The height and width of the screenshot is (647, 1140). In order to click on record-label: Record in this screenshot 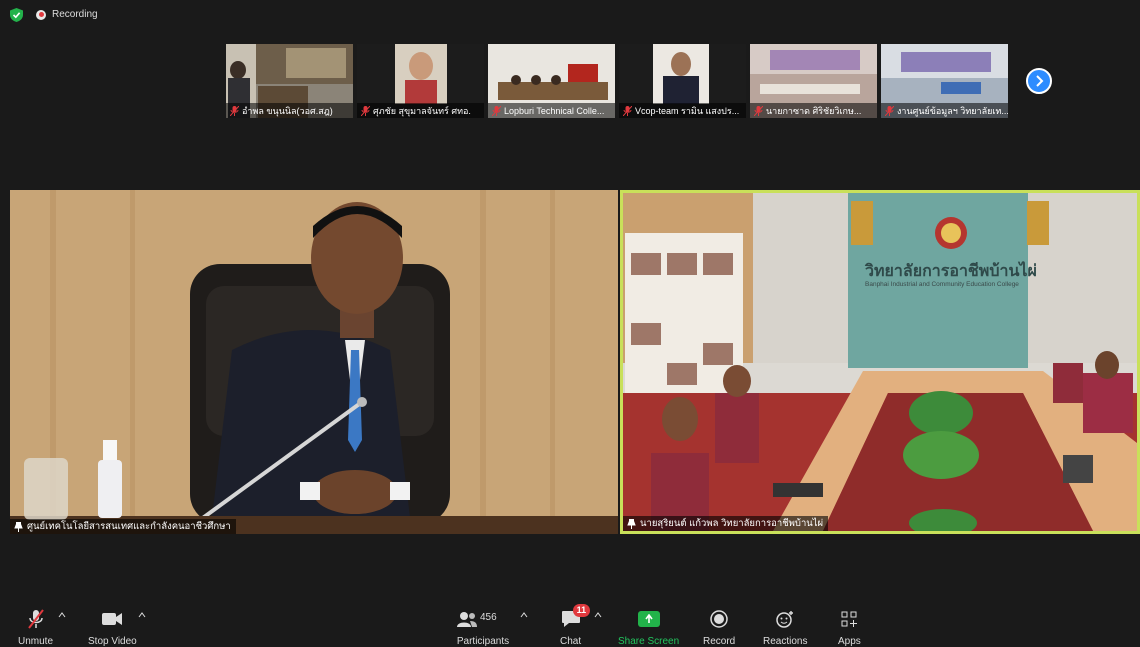, I will do `click(719, 641)`.